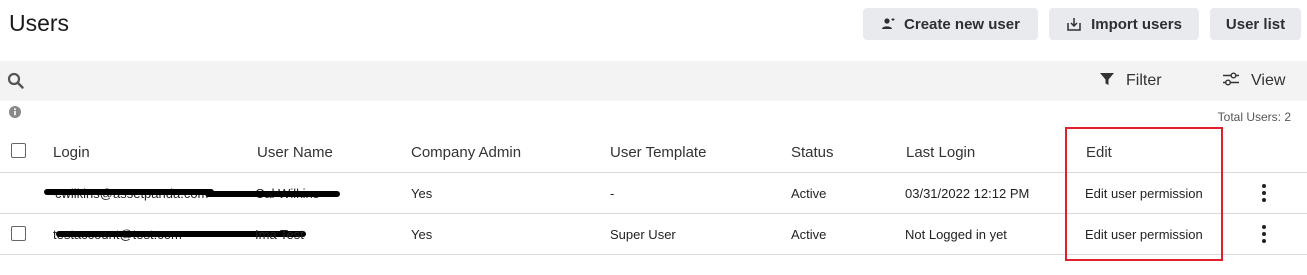  I want to click on search-icon, so click(15, 83).